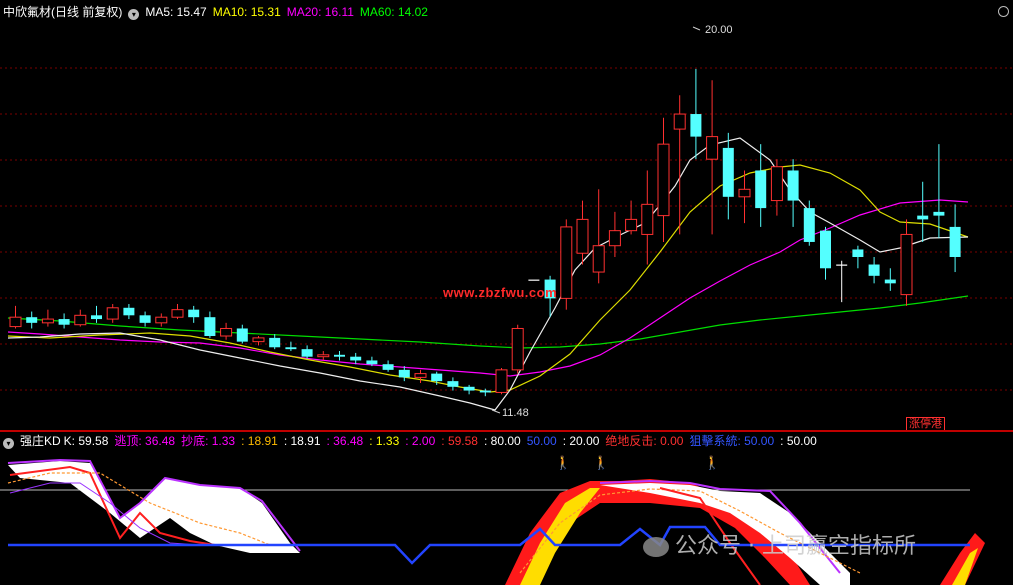 The width and height of the screenshot is (1013, 585). Describe the element at coordinates (719, 30) in the screenshot. I see `high-price-label: 20.00` at that location.